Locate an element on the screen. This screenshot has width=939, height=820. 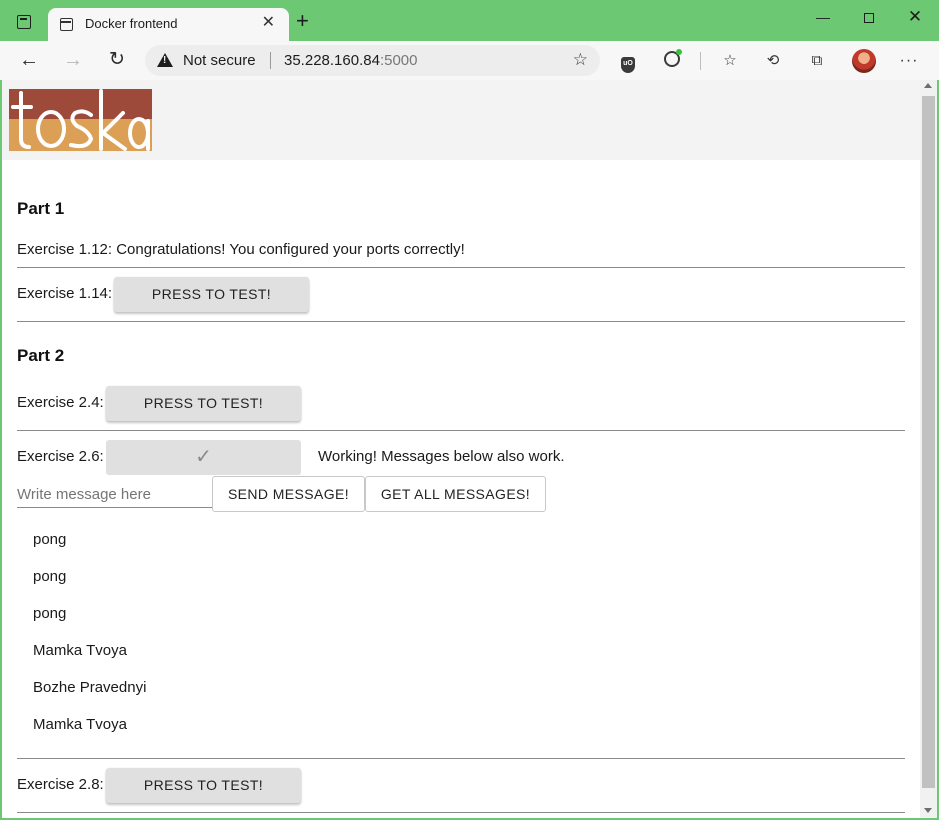
warning-icon is located at coordinates (165, 60).